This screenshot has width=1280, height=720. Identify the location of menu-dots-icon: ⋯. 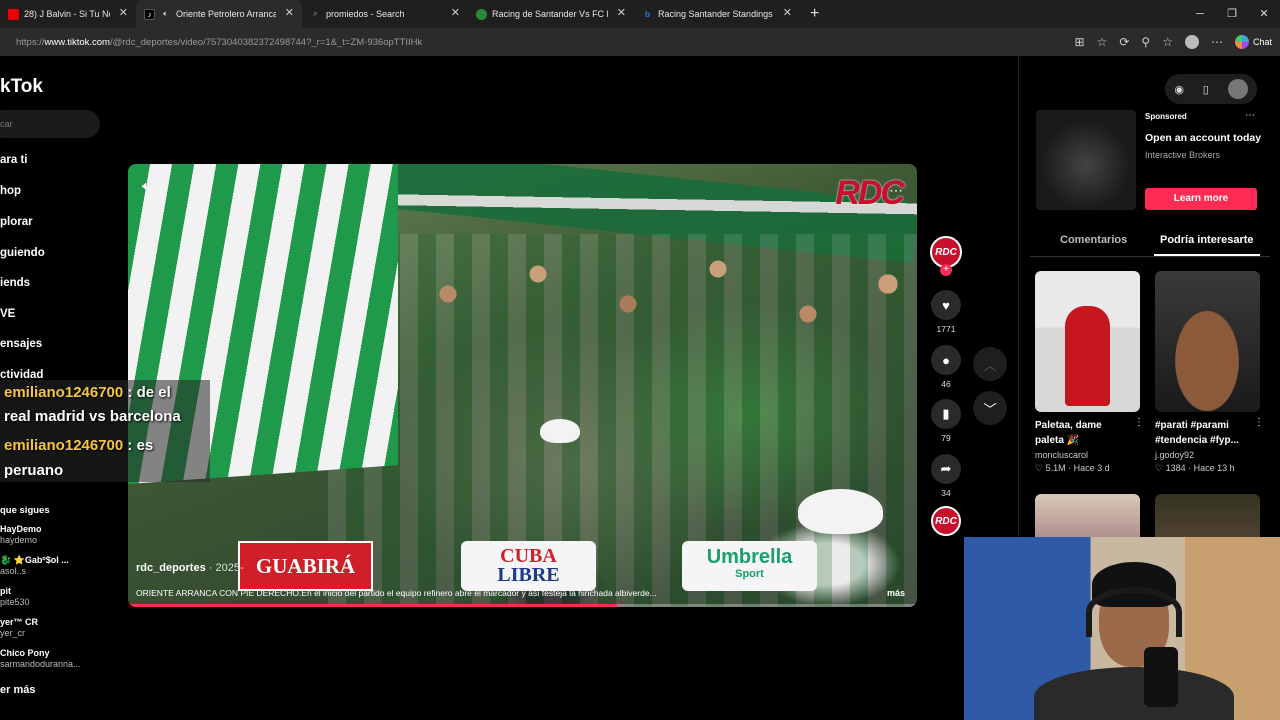
(1217, 42).